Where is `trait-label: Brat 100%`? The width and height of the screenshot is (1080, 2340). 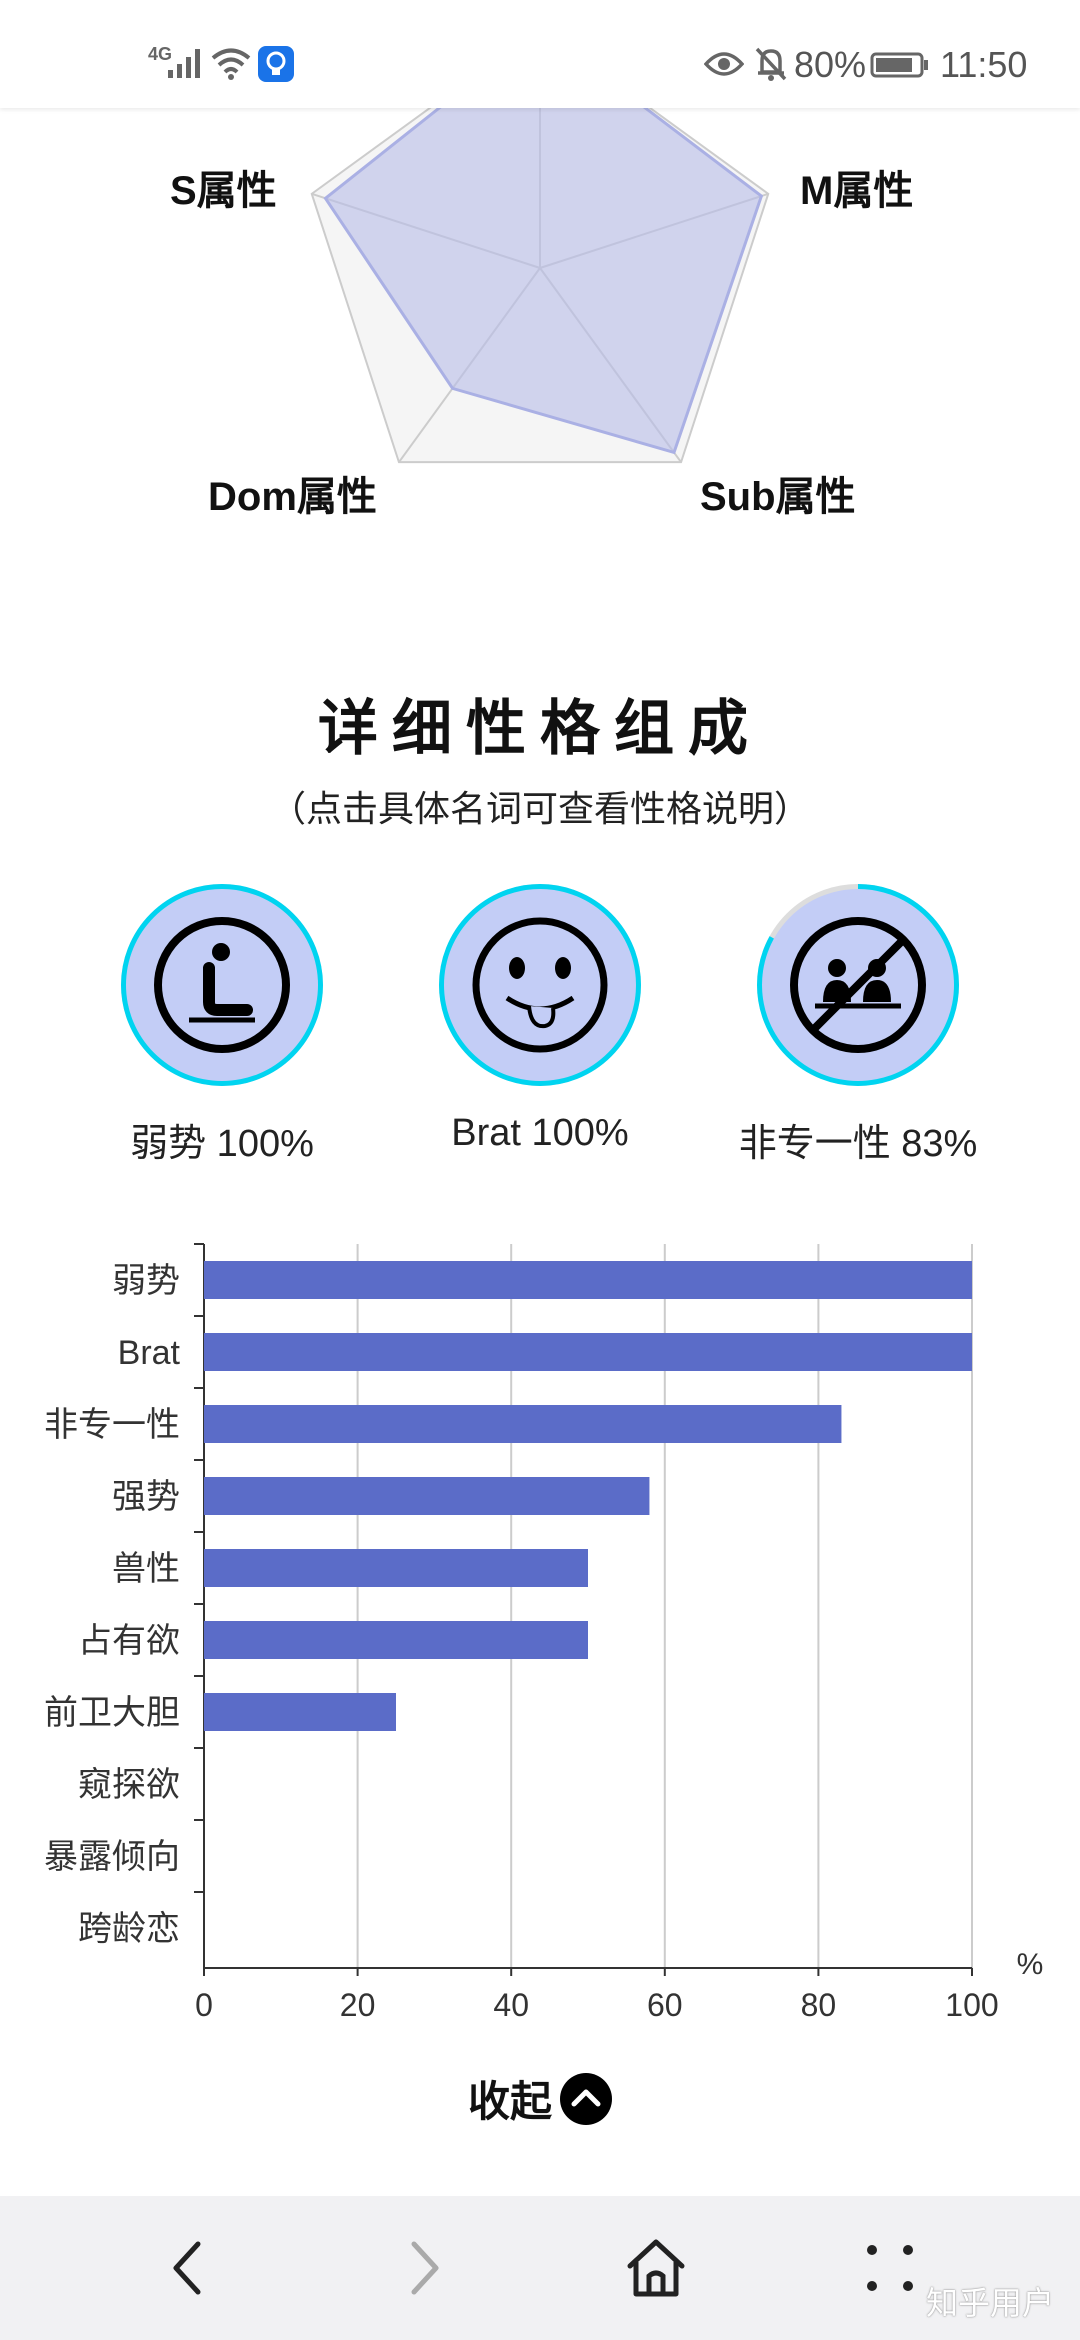 trait-label: Brat 100% is located at coordinates (540, 1133).